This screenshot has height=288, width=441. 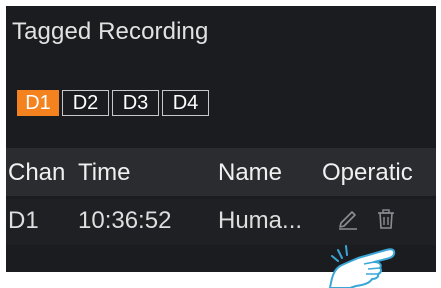 What do you see at coordinates (348, 219) in the screenshot?
I see `edit-icon` at bounding box center [348, 219].